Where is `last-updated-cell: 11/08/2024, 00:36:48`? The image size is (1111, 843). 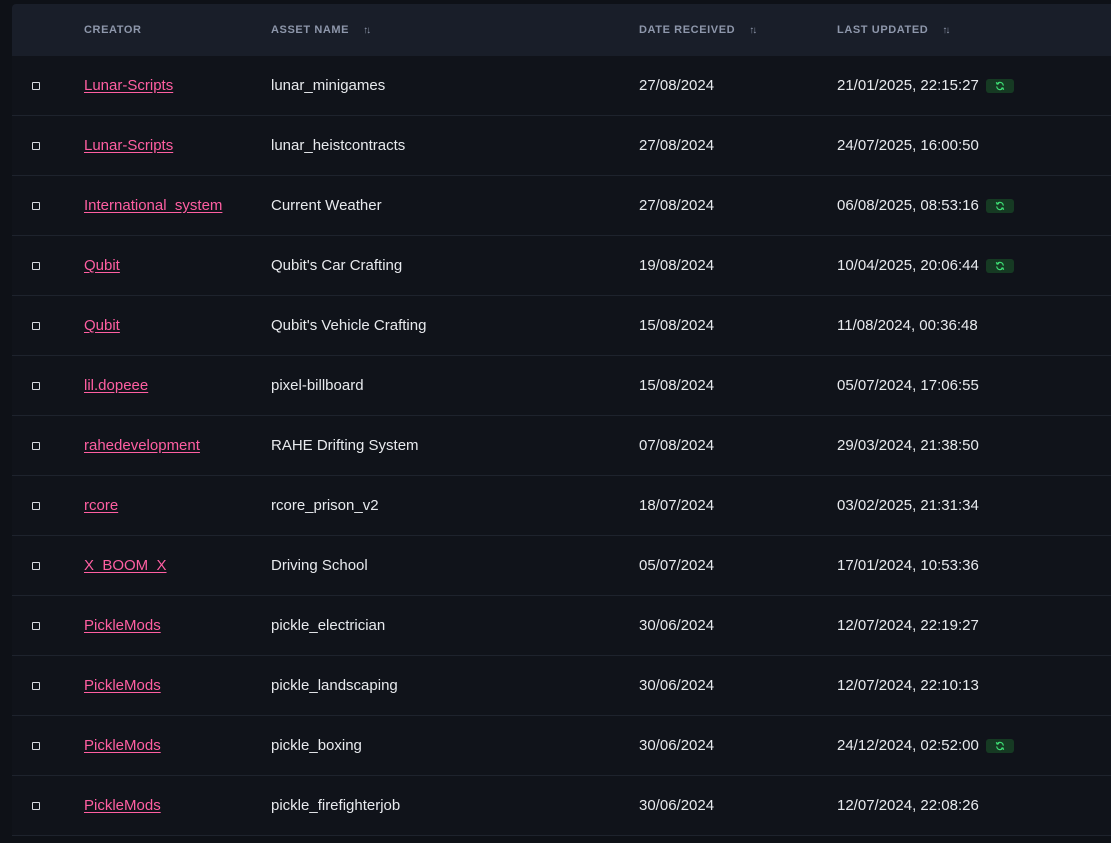 last-updated-cell: 11/08/2024, 00:36:48 is located at coordinates (907, 325).